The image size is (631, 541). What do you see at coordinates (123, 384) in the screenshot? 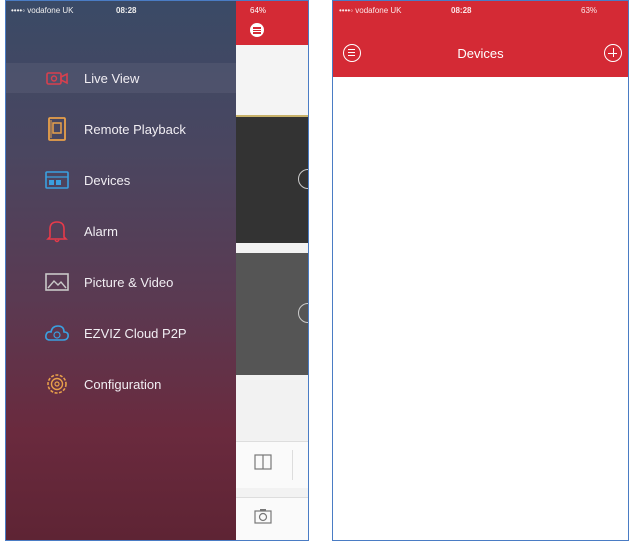
I see `menu-label-configuration: Configuration` at bounding box center [123, 384].